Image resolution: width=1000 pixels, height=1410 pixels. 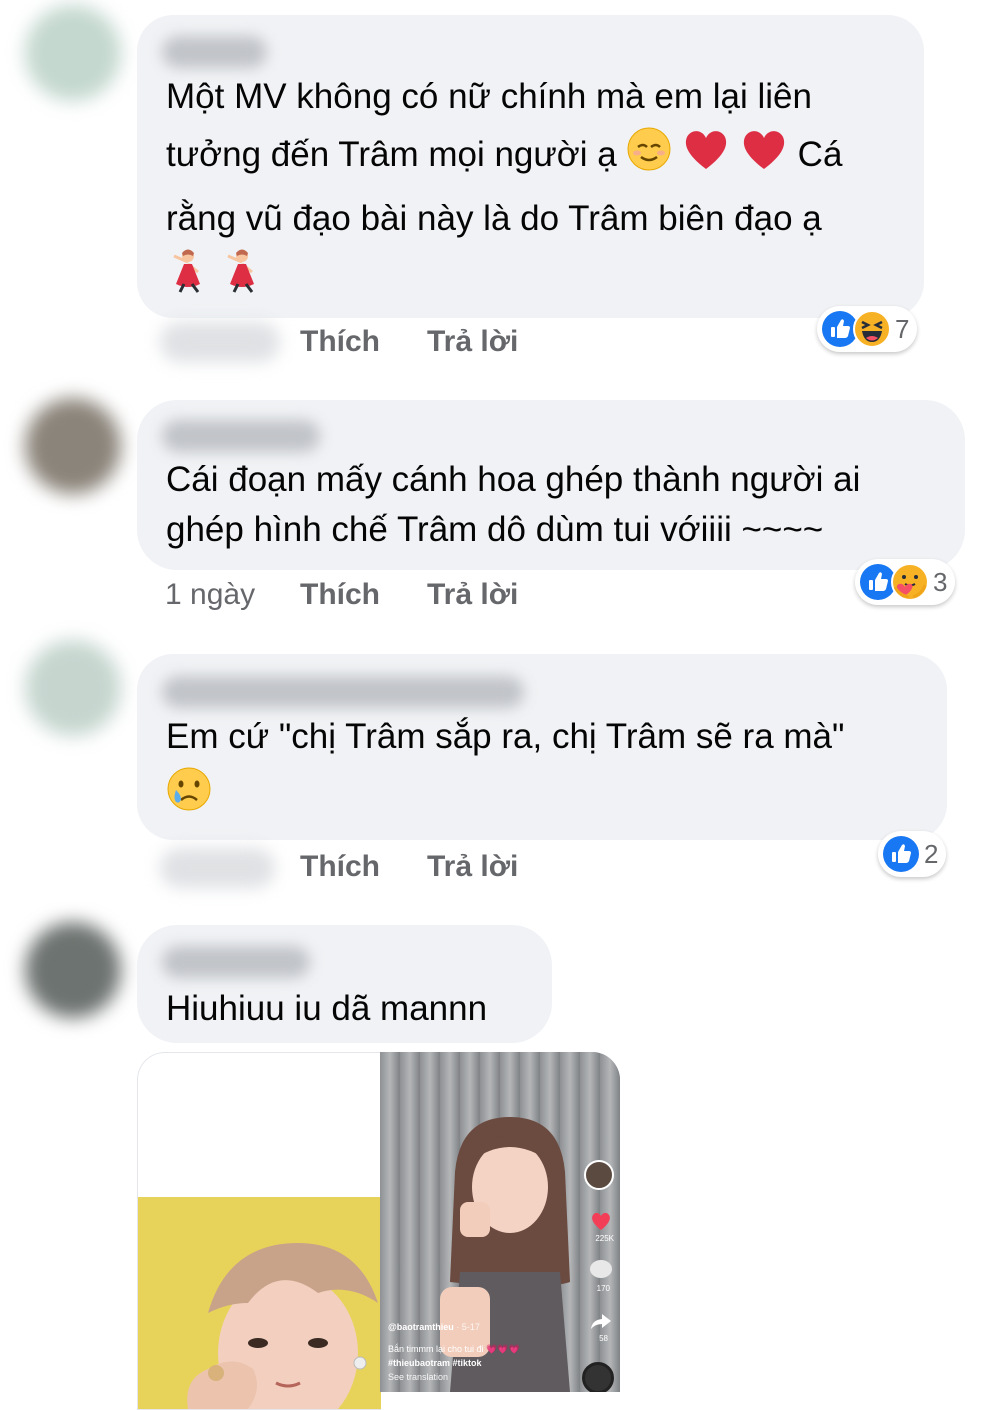 I want to click on reaction-summary: 2, so click(x=912, y=854).